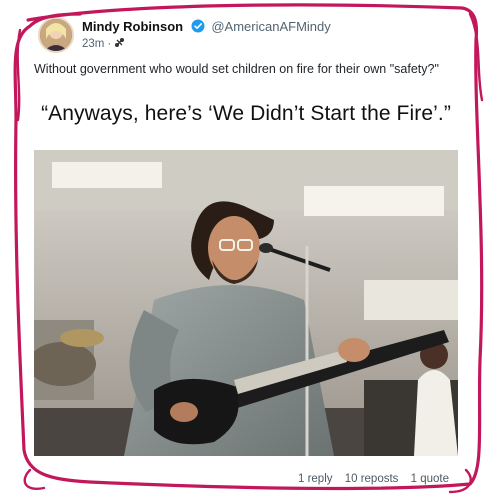 The height and width of the screenshot is (500, 489). Describe the element at coordinates (56, 35) in the screenshot. I see `avatar` at that location.